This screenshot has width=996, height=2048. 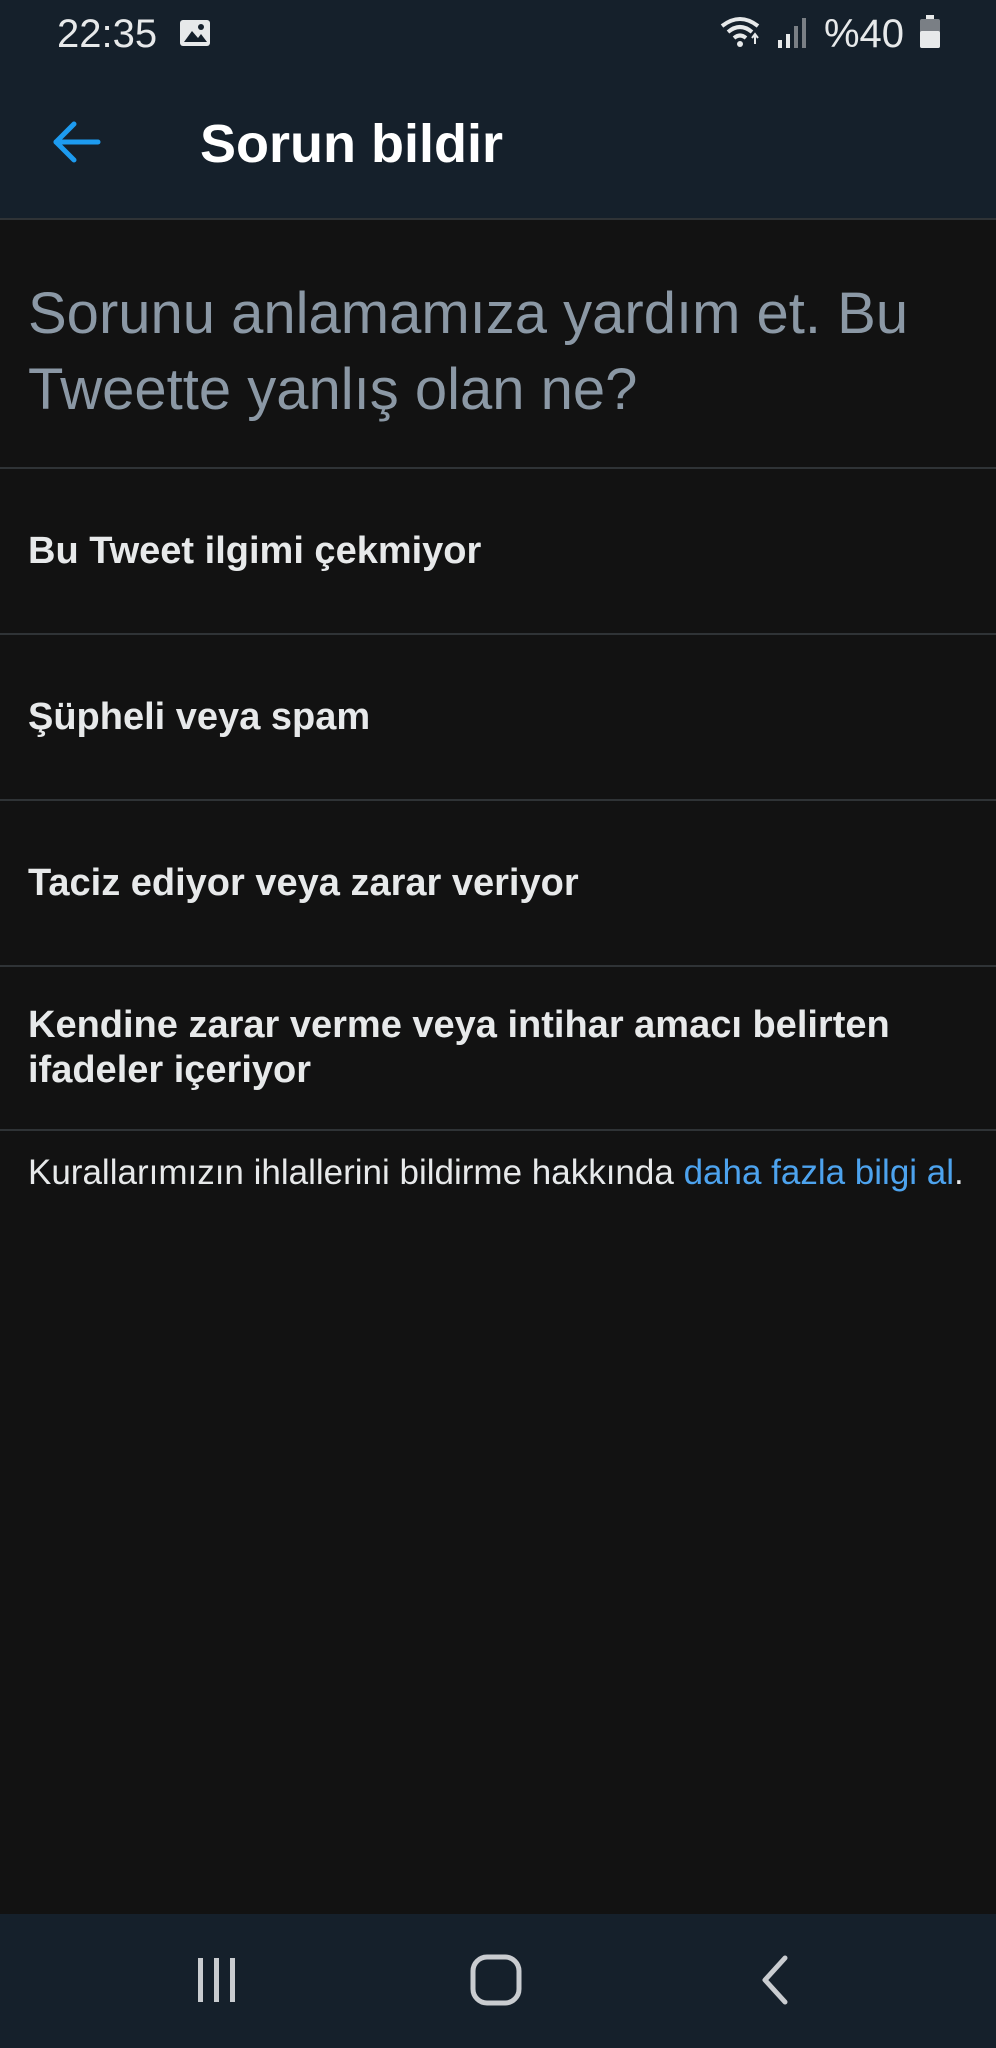 I want to click on recent-apps-button, so click(x=217, y=1982).